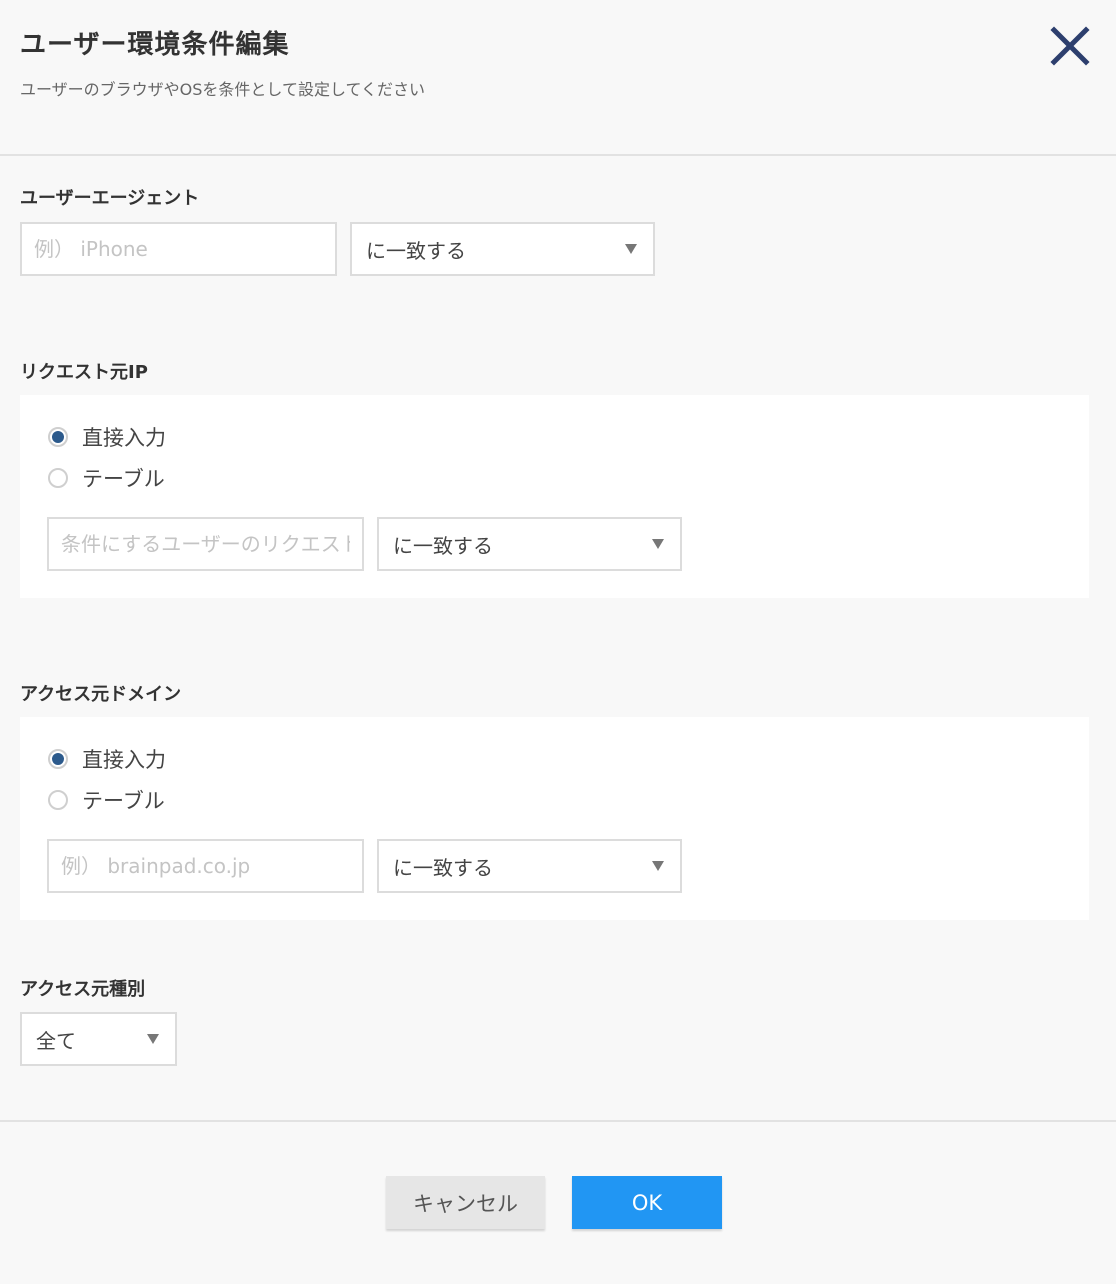 The width and height of the screenshot is (1116, 1284). What do you see at coordinates (101, 694) in the screenshot?
I see `access-domain-label: アクセス元ドメイン` at bounding box center [101, 694].